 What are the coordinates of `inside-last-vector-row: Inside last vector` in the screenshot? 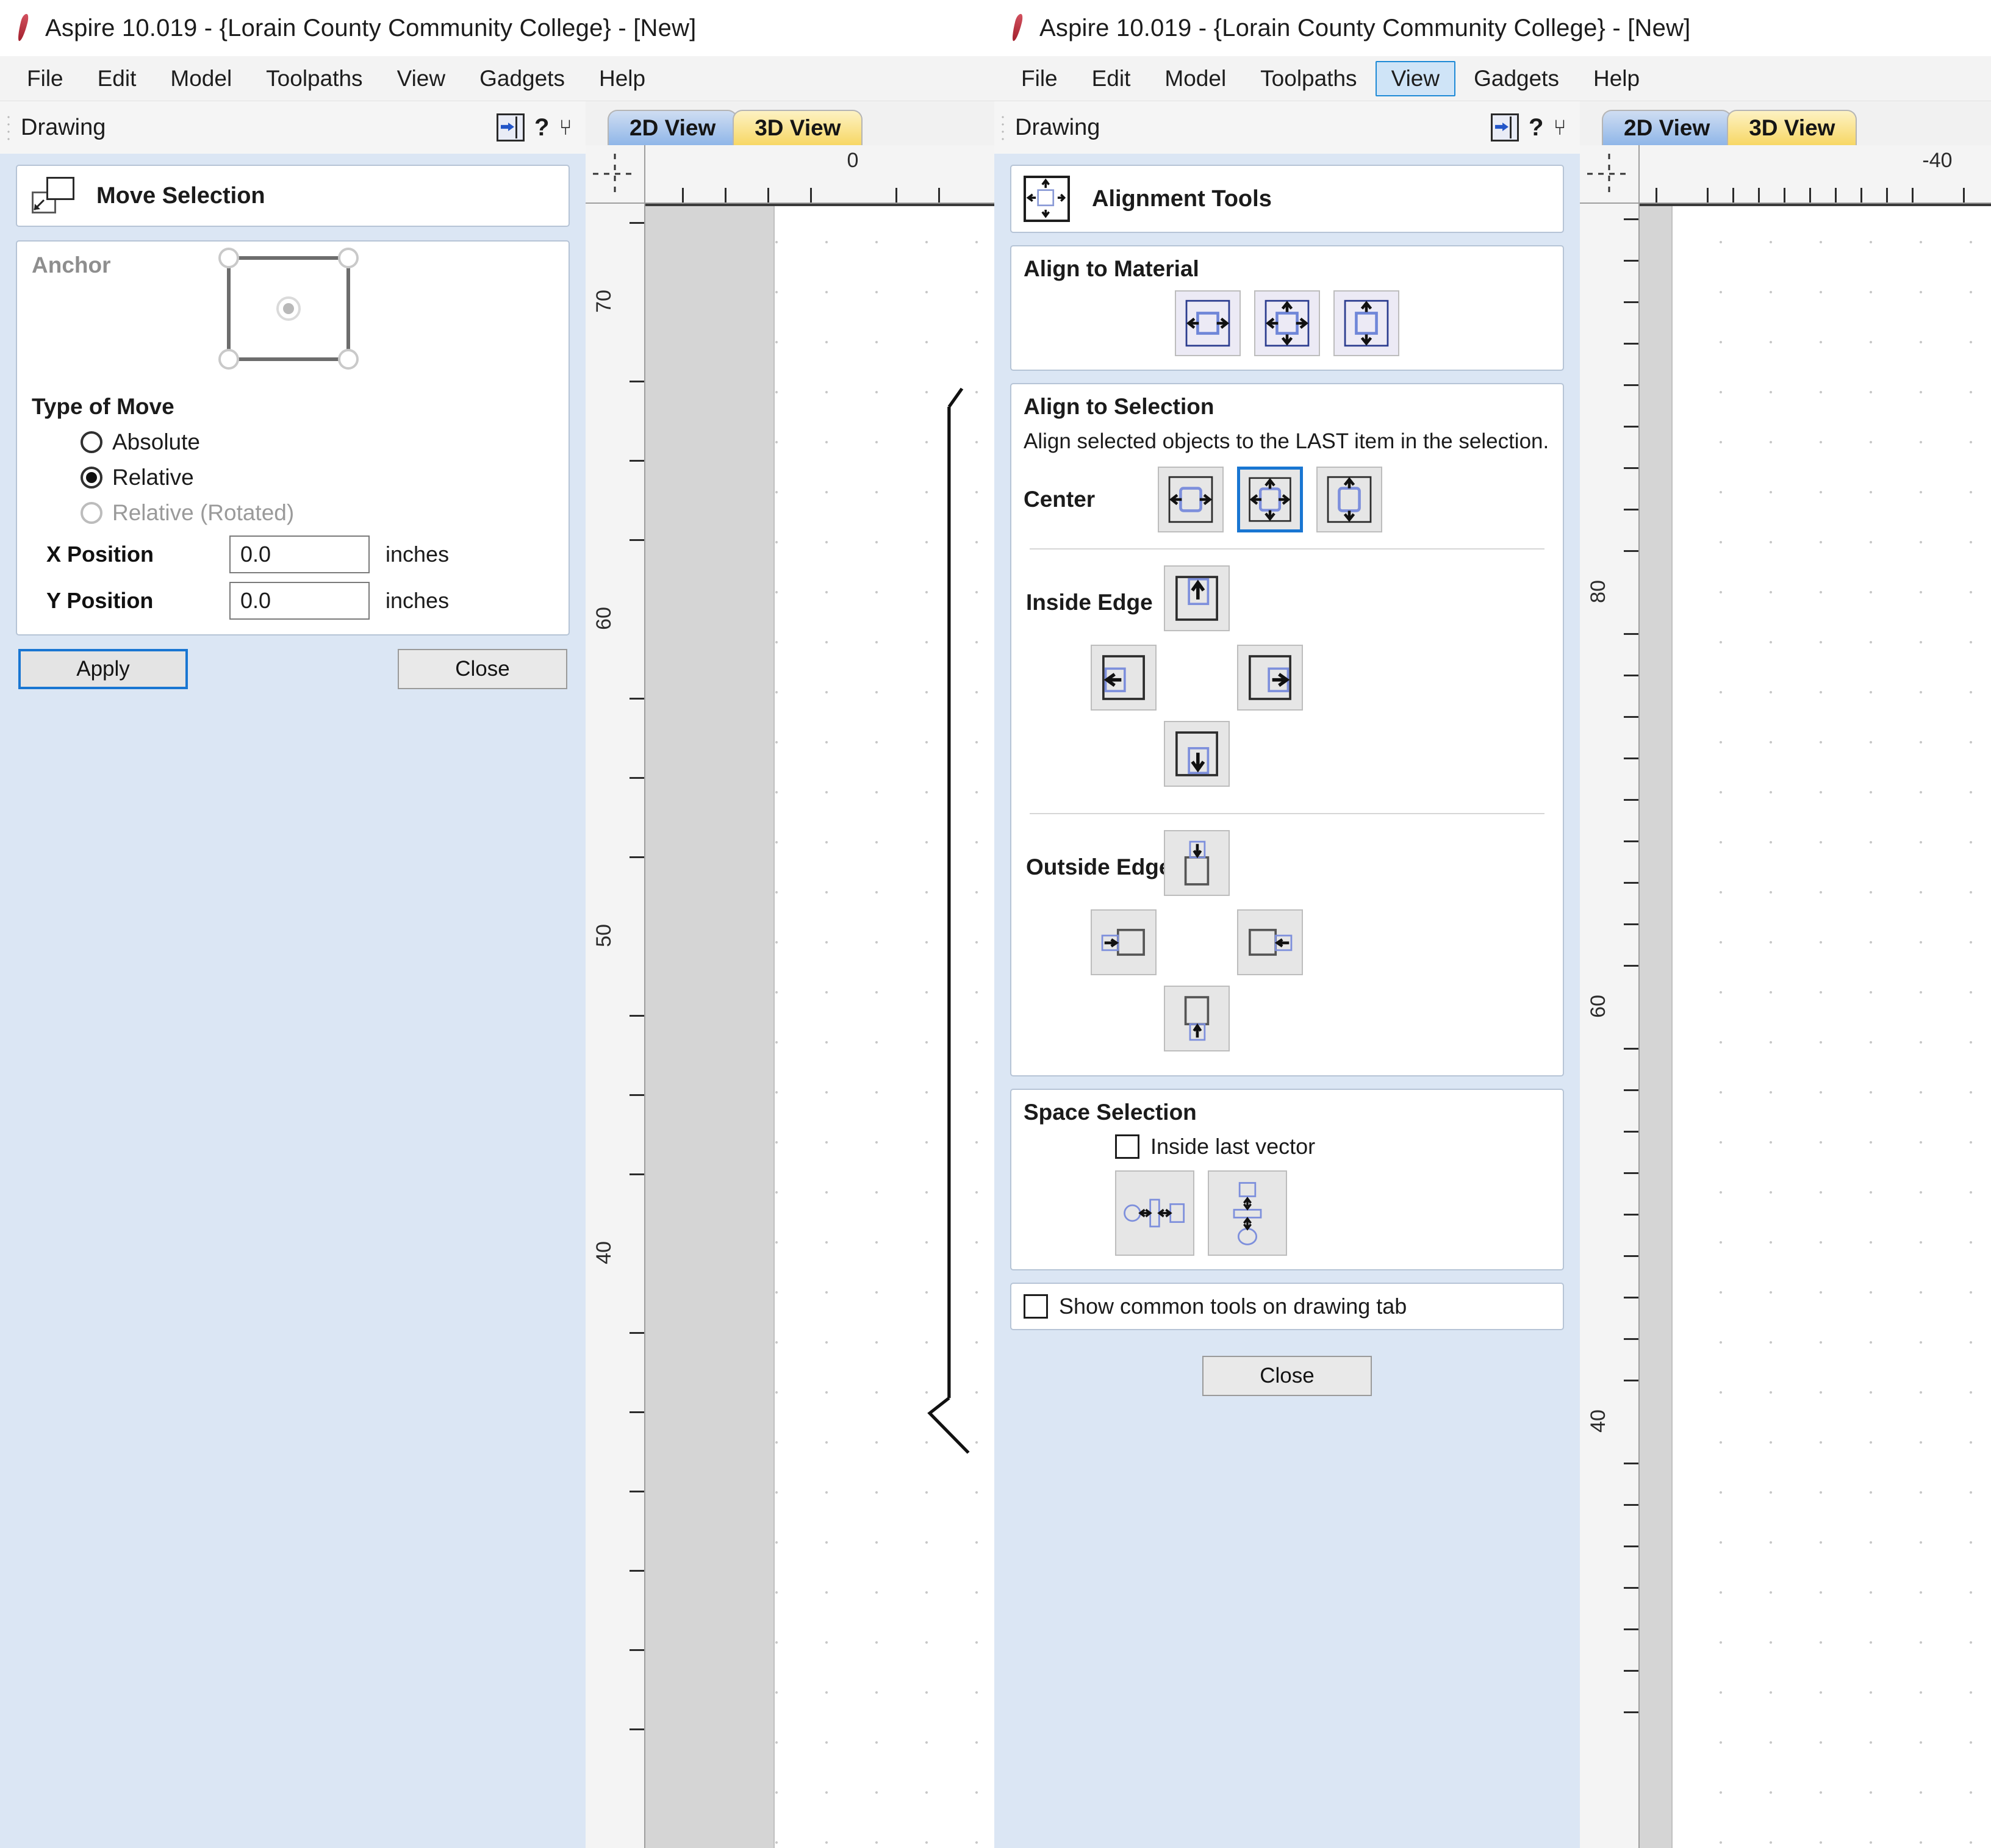 It's located at (1333, 1146).